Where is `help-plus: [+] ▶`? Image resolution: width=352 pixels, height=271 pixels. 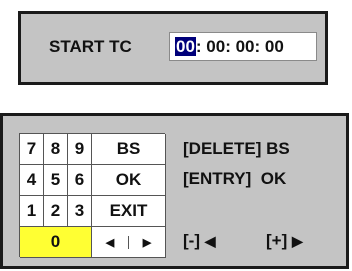
help-plus: [+] ▶ is located at coordinates (284, 241).